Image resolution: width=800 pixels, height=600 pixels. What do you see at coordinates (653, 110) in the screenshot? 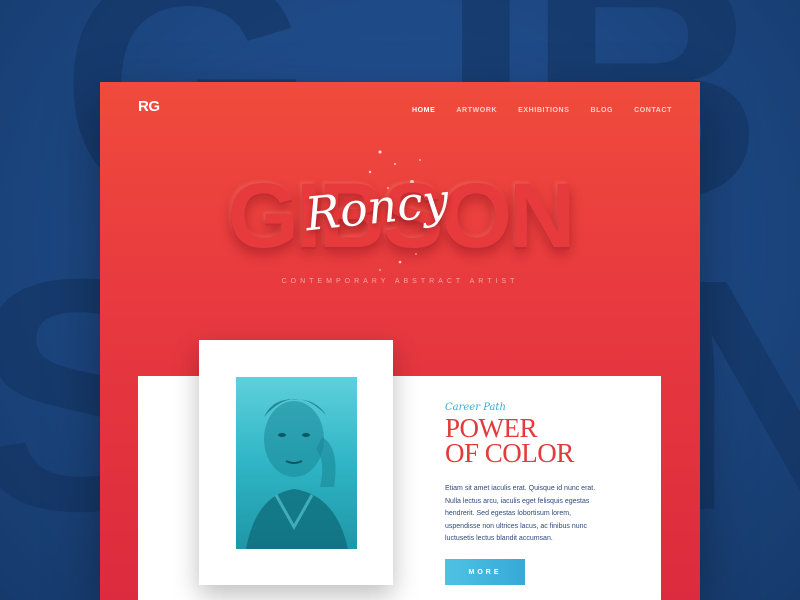
I see `nav-contact: CONTACT` at bounding box center [653, 110].